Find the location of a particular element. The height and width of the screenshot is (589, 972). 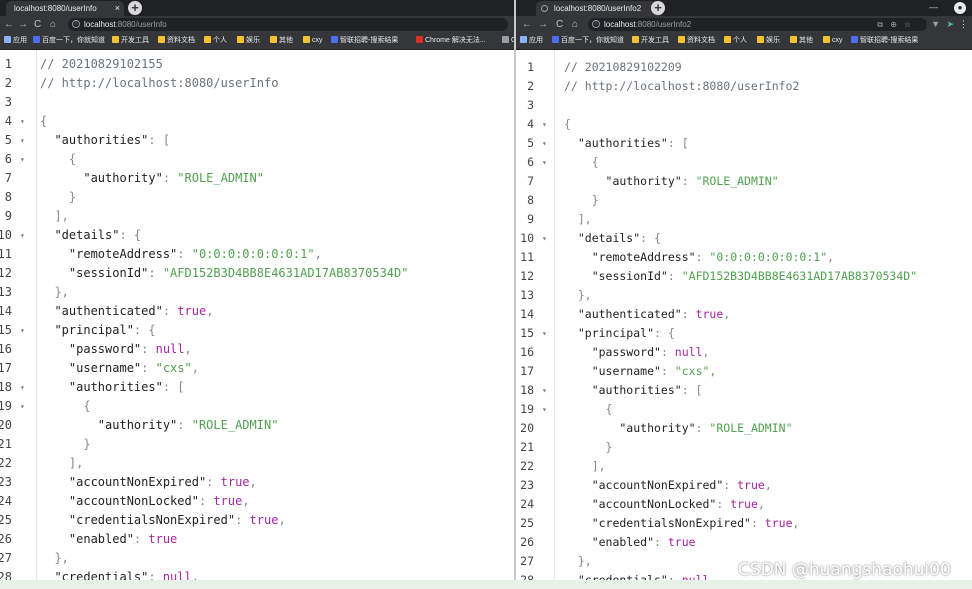

address-bar: i localhost:8080/userInfo2 ⧉ ⊕ ☆ is located at coordinates (757, 24).